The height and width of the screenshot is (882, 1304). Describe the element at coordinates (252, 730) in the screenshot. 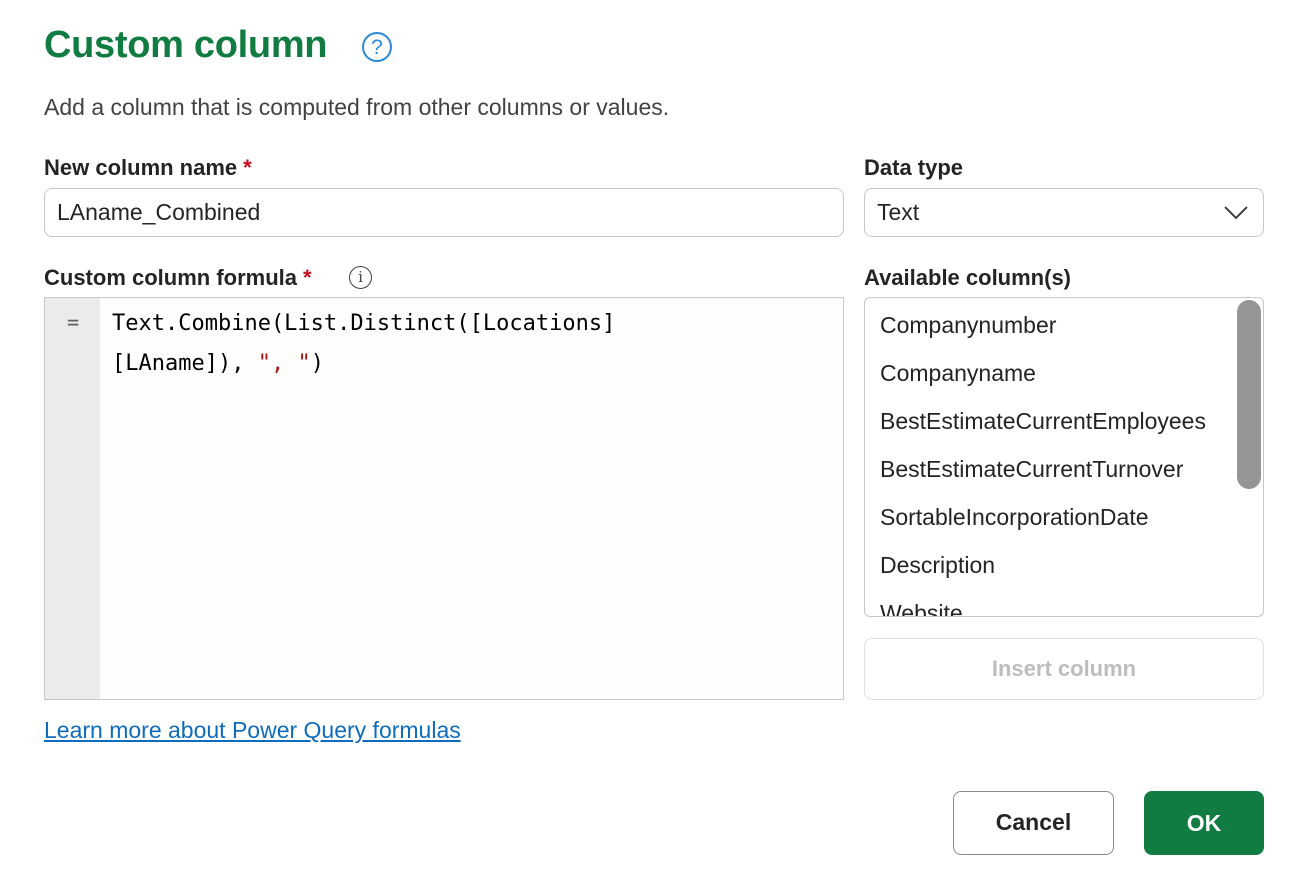

I see `learn-more-link: Learn more about Power Query formulas` at that location.